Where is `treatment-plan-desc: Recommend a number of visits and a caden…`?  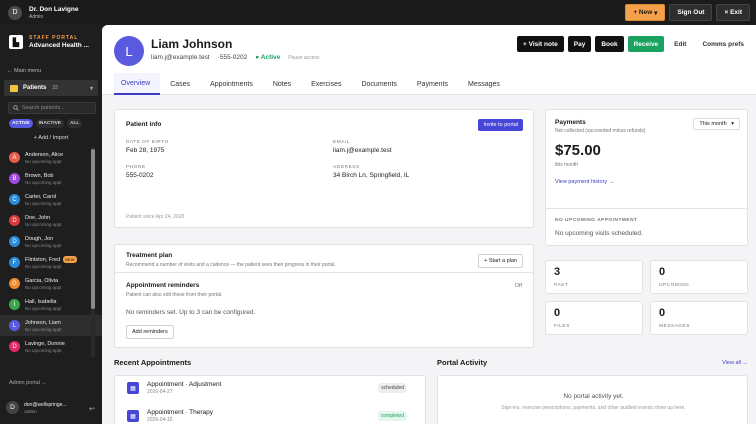
treatment-plan-desc: Recommend a number of visits and a caden… is located at coordinates (231, 265).